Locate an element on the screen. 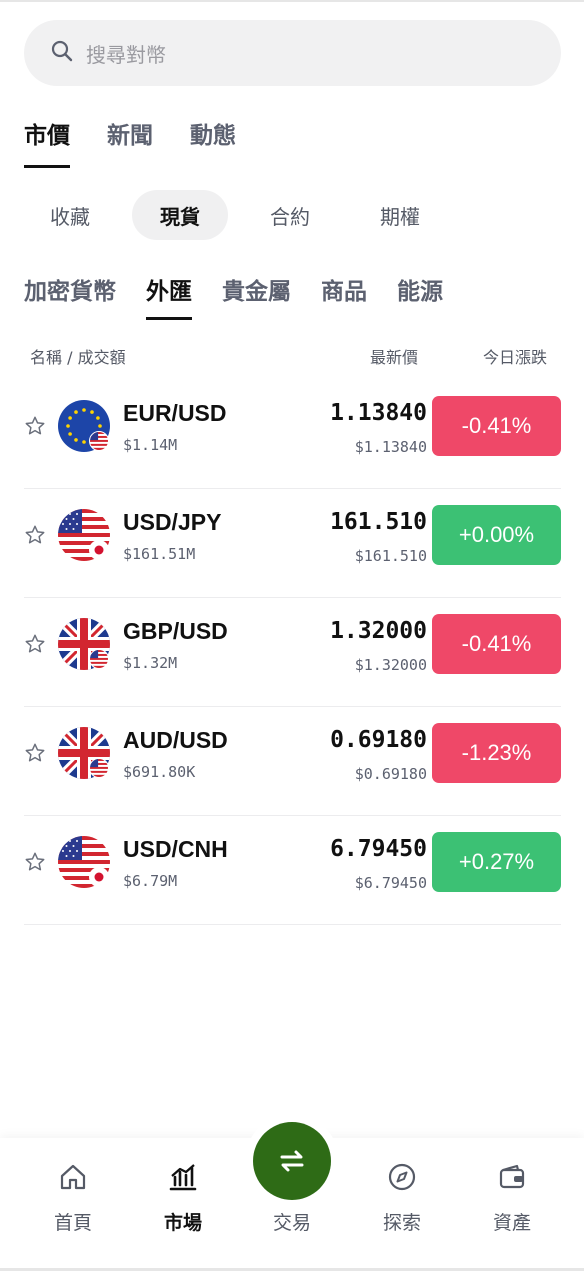 This screenshot has height=1271, width=584. wallet-icon is located at coordinates (512, 1176).